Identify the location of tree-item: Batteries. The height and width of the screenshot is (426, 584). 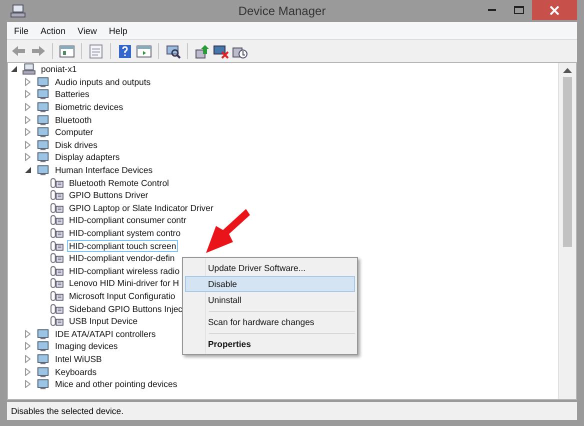
(72, 94).